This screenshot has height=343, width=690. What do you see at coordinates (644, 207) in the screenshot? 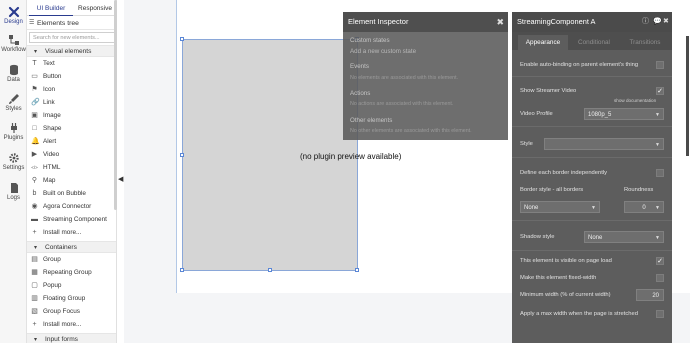
I see `roundness-dropdown: 0 ▼` at bounding box center [644, 207].